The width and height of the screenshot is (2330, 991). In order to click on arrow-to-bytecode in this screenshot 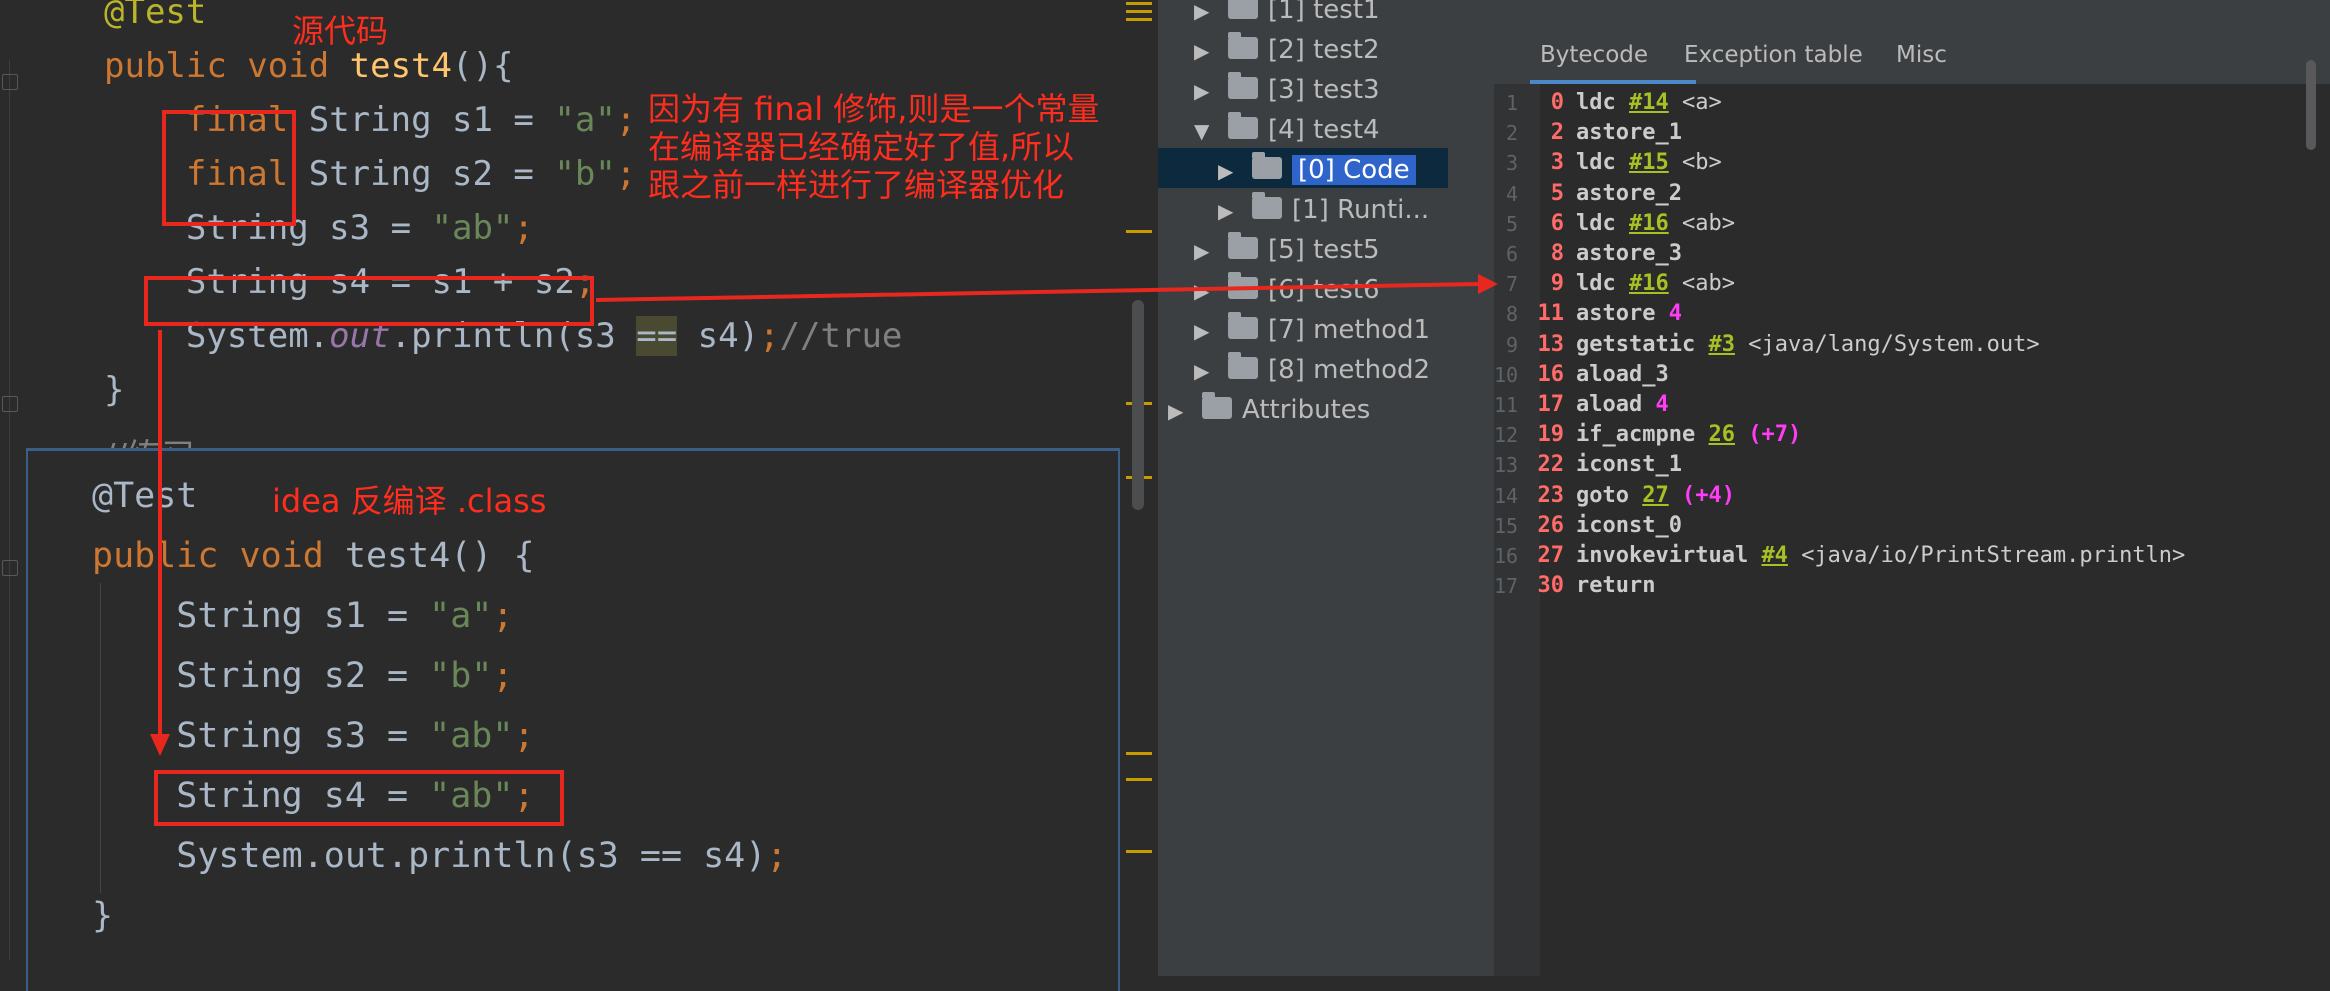, I will do `click(1038, 292)`.